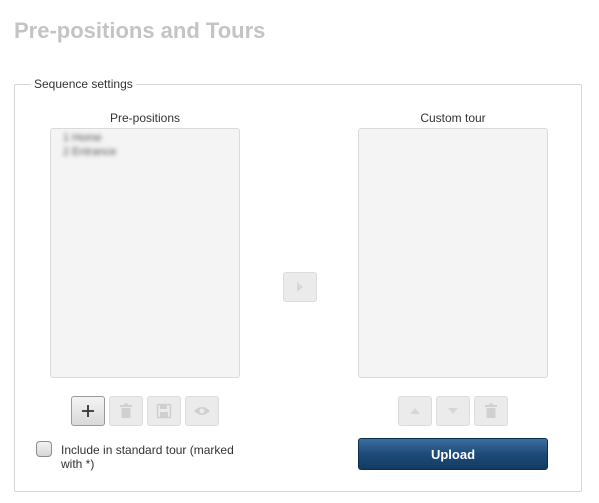  What do you see at coordinates (147, 457) in the screenshot?
I see `include-standard-tour-label: Include in standard tour (marked with *)` at bounding box center [147, 457].